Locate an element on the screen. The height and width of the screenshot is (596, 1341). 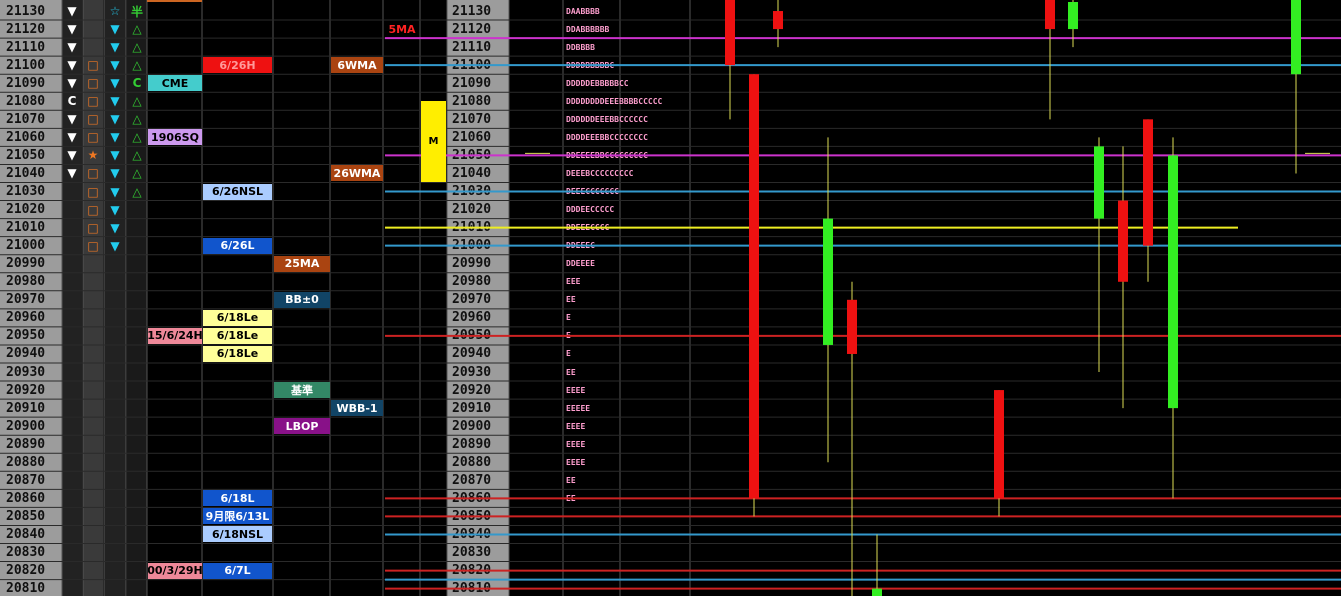
annotation-5ma: 5MA is located at coordinates (402, 29).